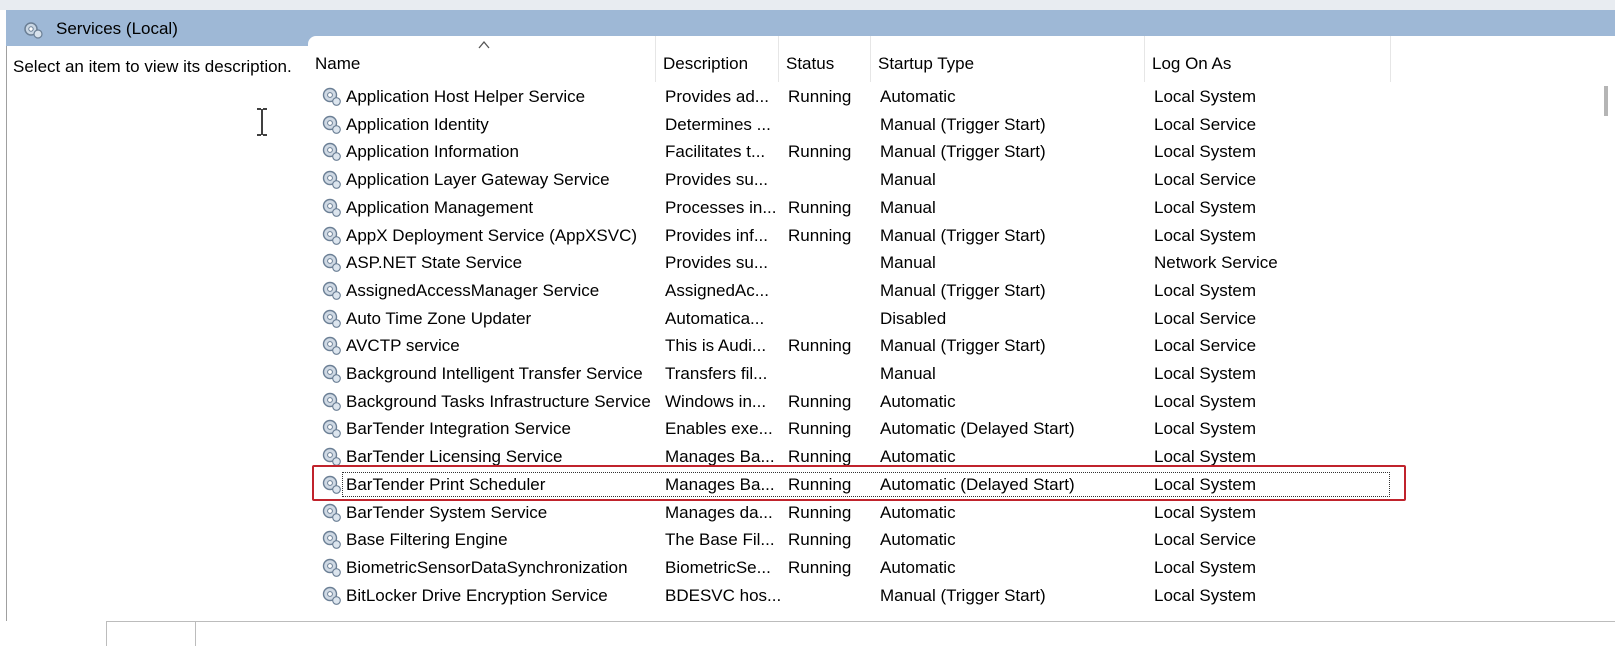 The width and height of the screenshot is (1615, 646). What do you see at coordinates (427, 540) in the screenshot?
I see `service-name: Base Filtering Engine` at bounding box center [427, 540].